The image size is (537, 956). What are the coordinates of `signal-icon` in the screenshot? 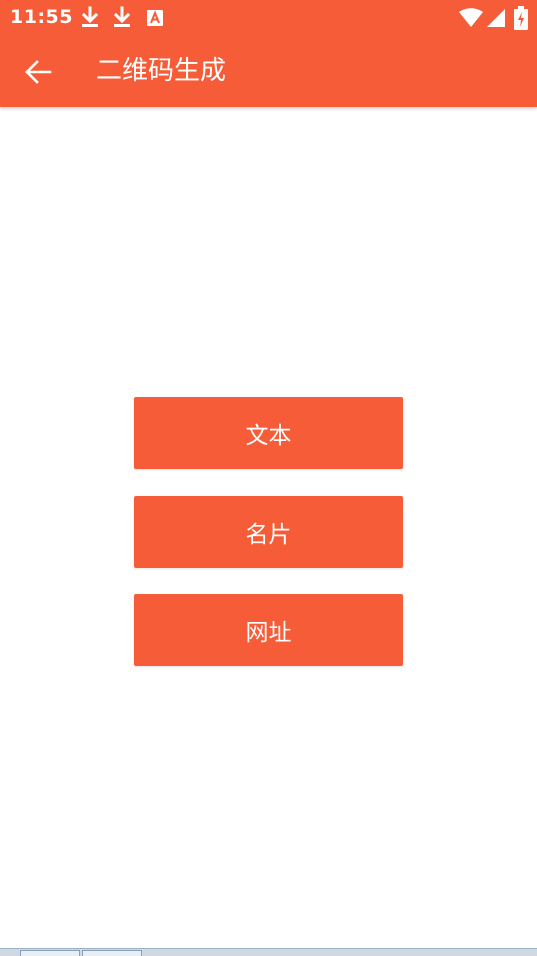 It's located at (496, 18).